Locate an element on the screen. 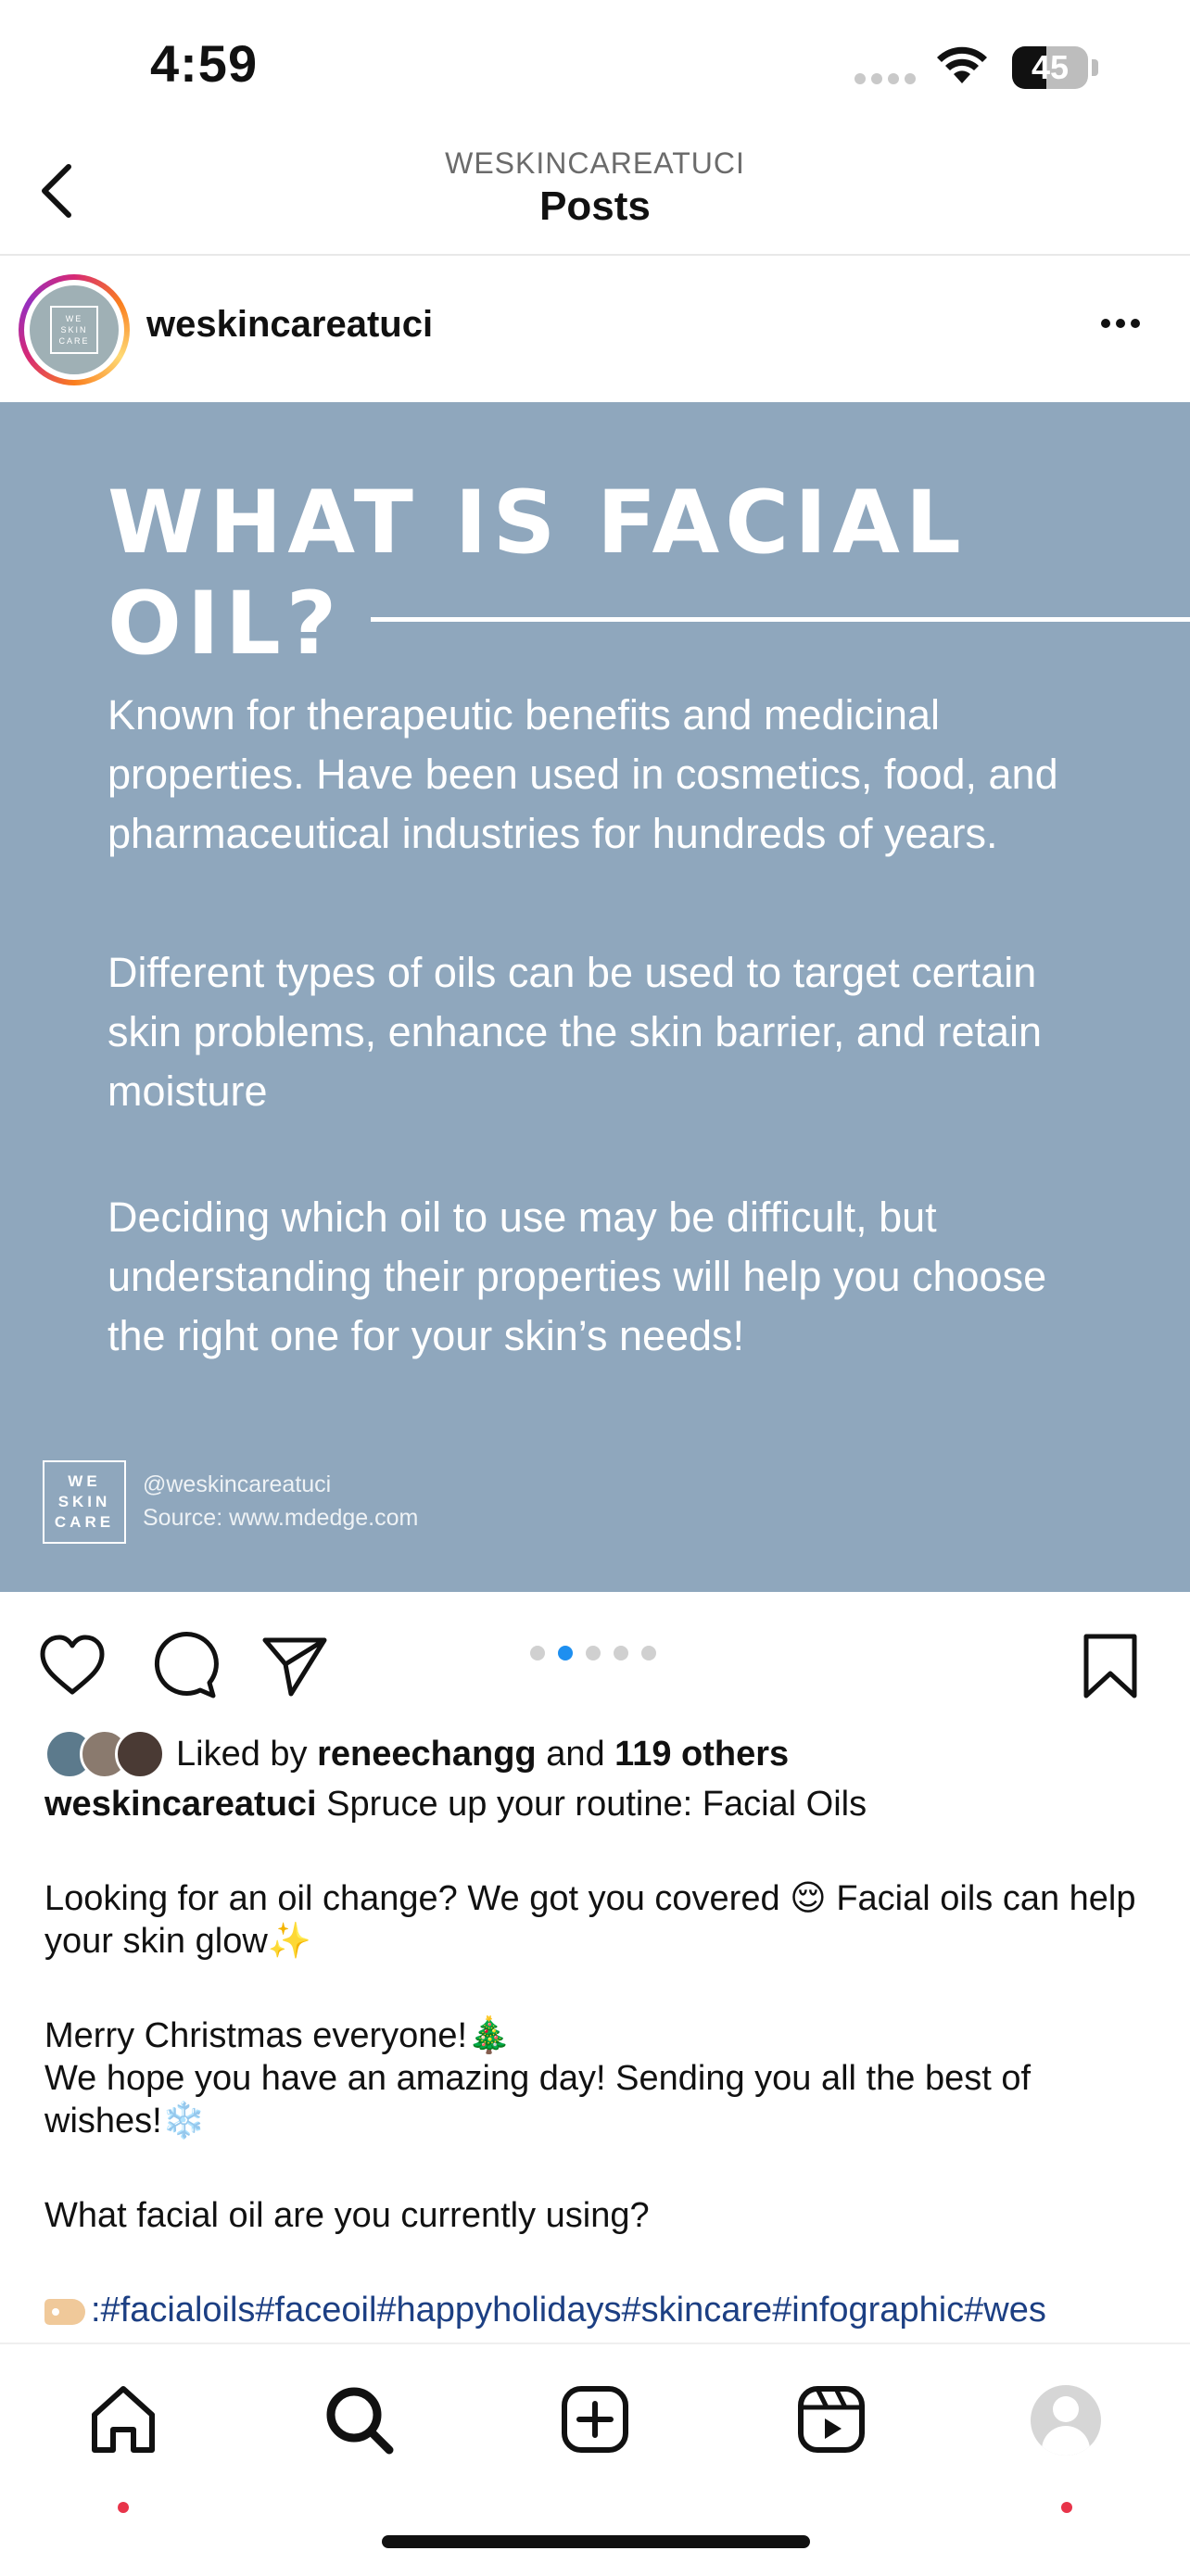  liker-avatars is located at coordinates (106, 1754).